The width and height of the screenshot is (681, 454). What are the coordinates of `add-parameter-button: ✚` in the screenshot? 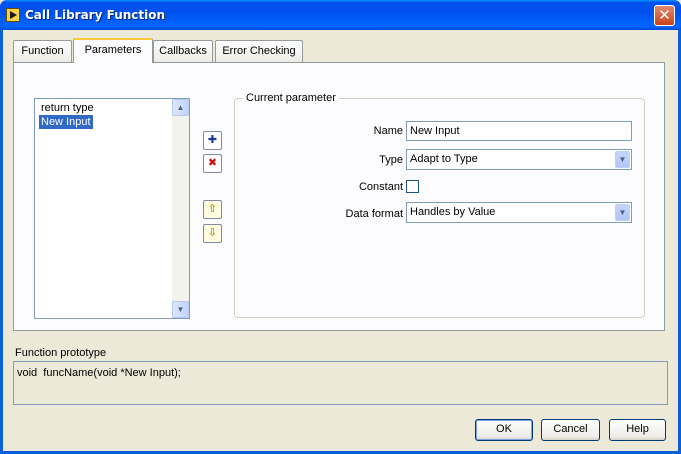 It's located at (212, 140).